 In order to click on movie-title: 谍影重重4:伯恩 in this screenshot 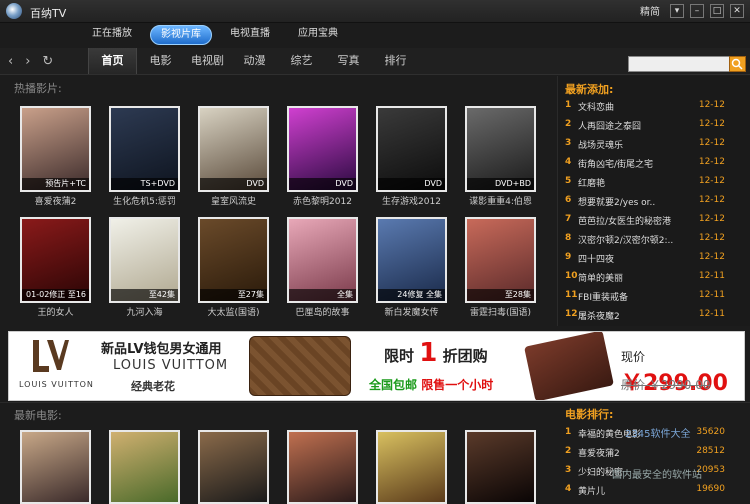, I will do `click(500, 200)`.